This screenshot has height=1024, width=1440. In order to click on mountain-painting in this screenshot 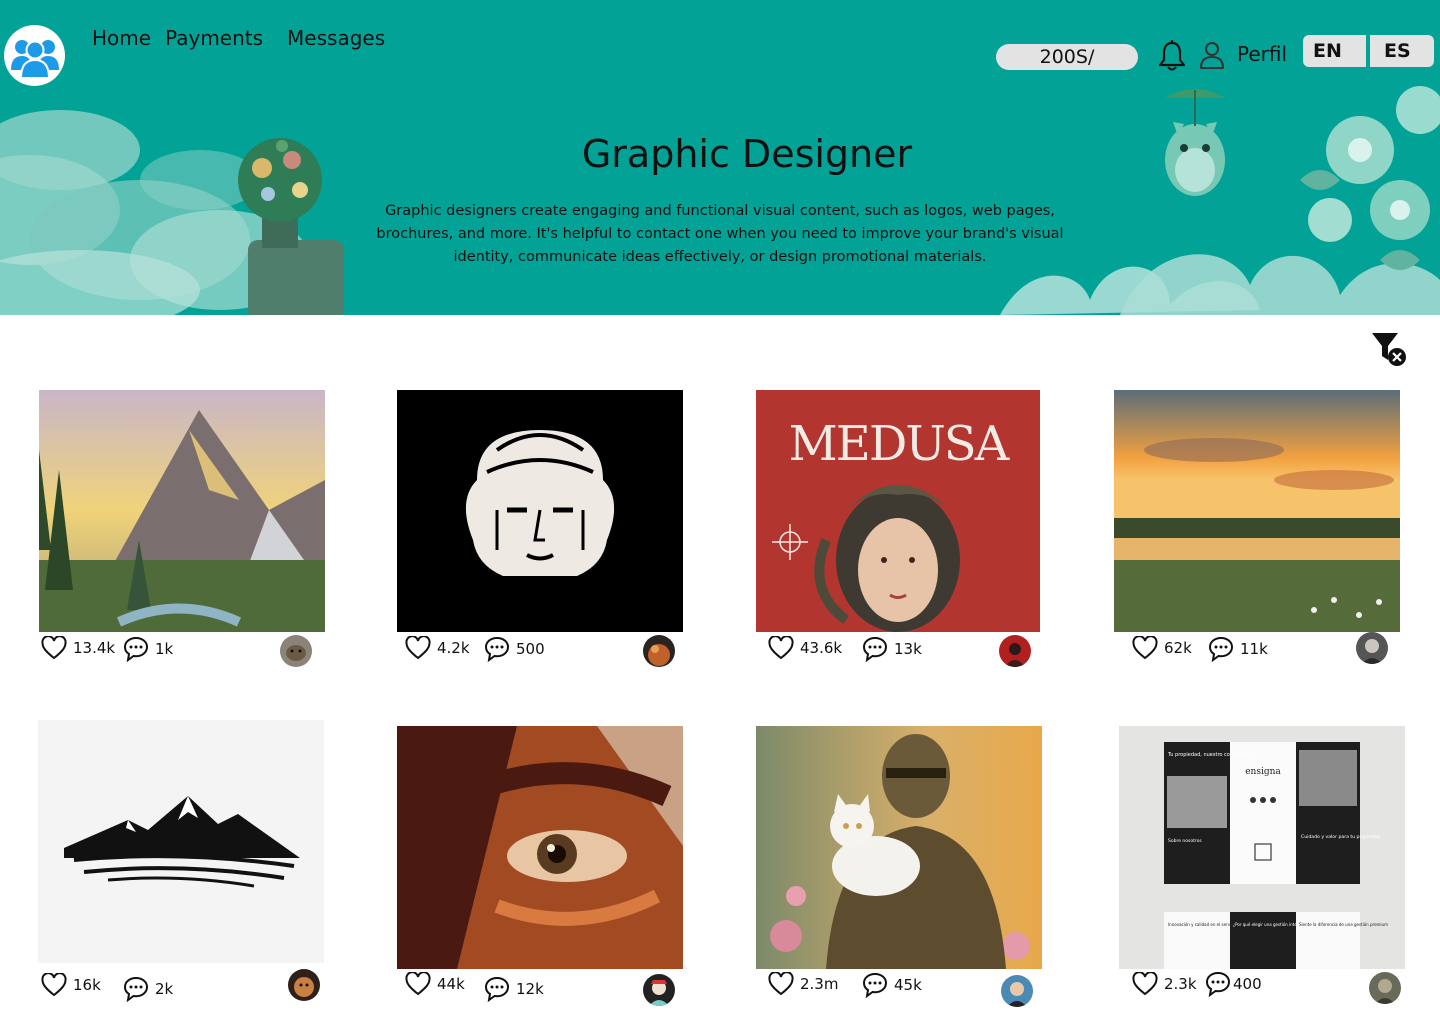, I will do `click(182, 511)`.